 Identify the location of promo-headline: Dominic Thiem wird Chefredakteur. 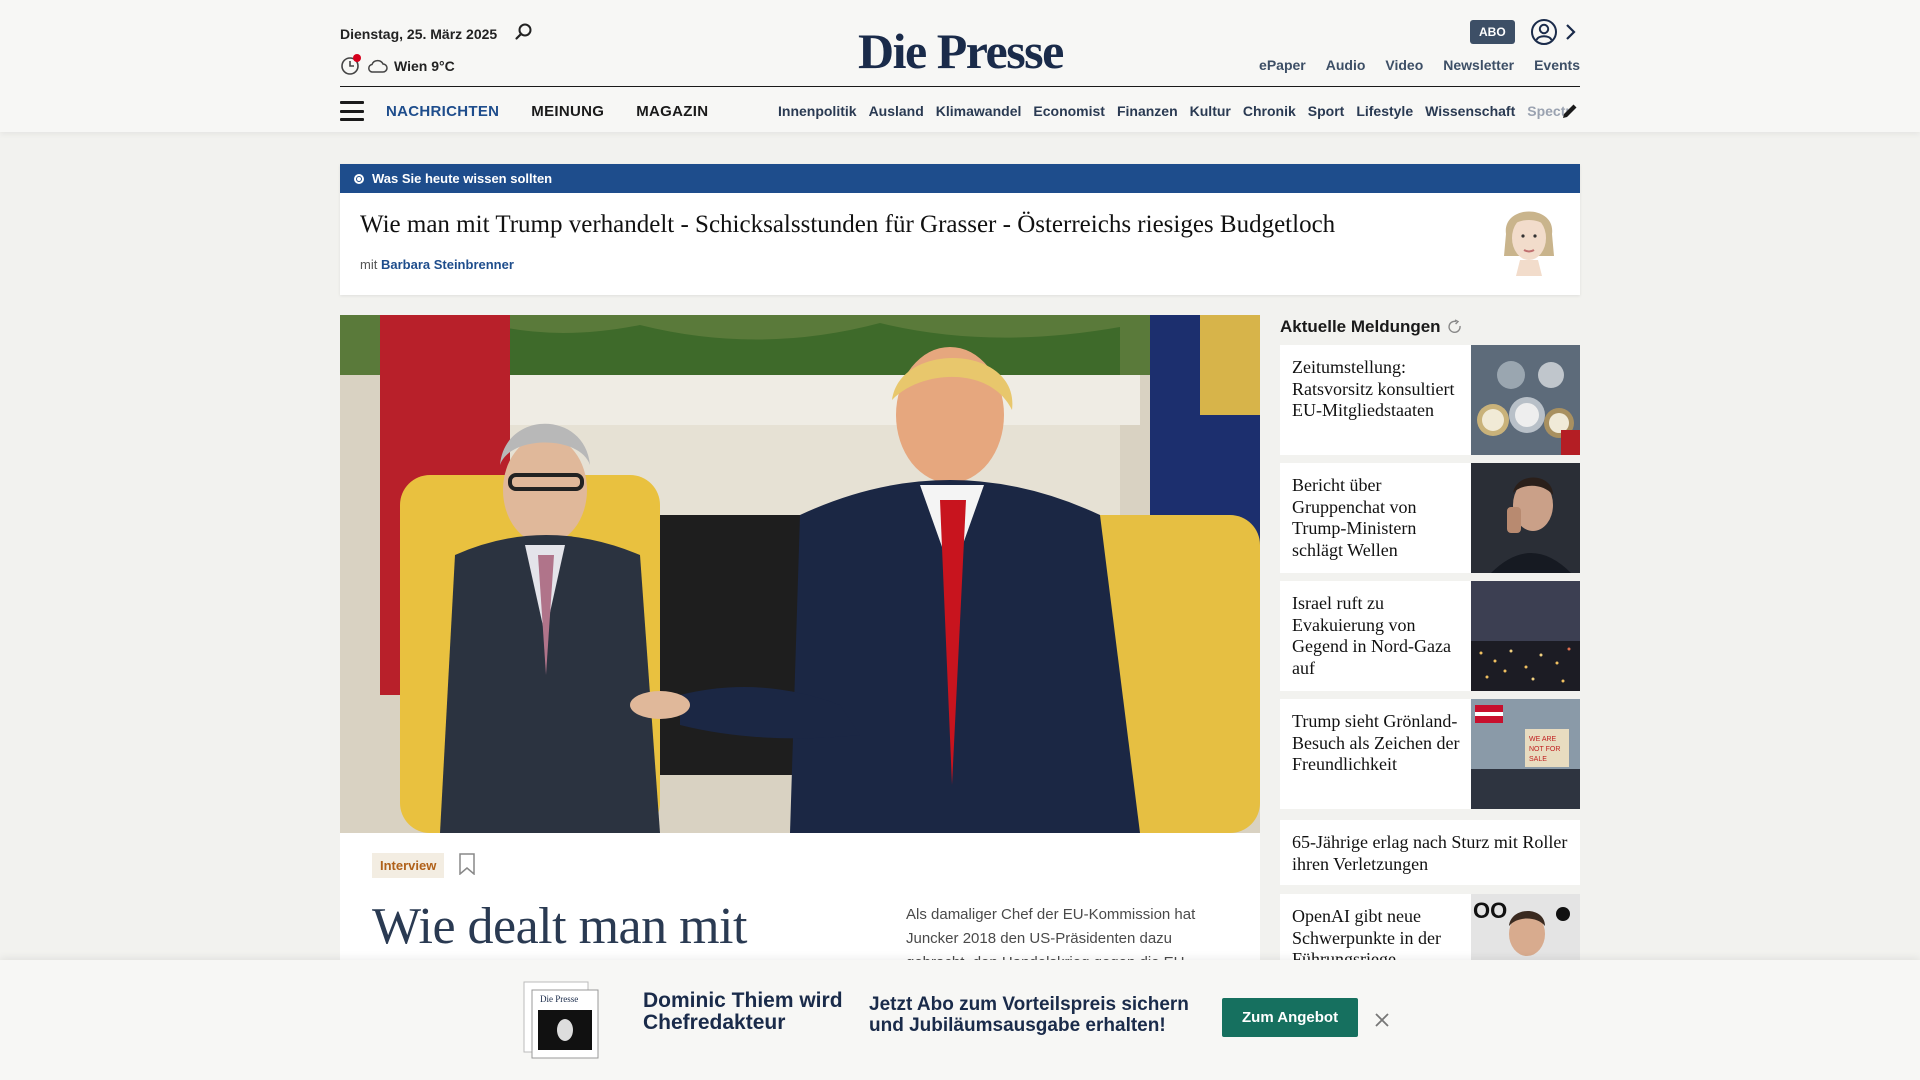
(743, 1011).